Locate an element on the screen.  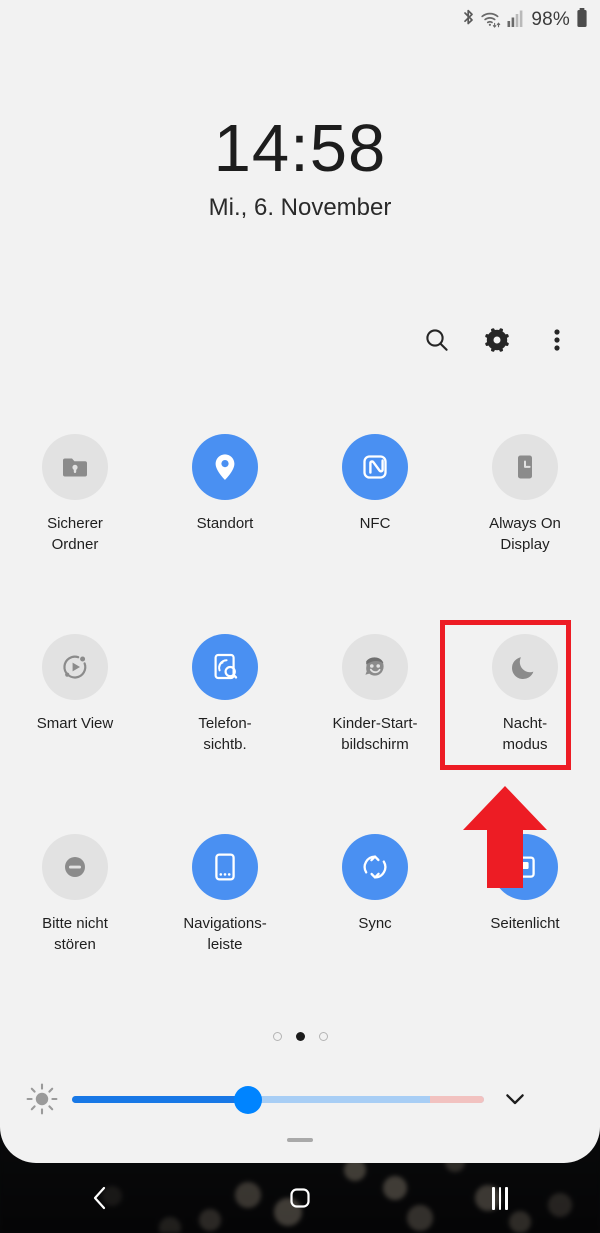
phone-visibility-icon is located at coordinates (225, 667).